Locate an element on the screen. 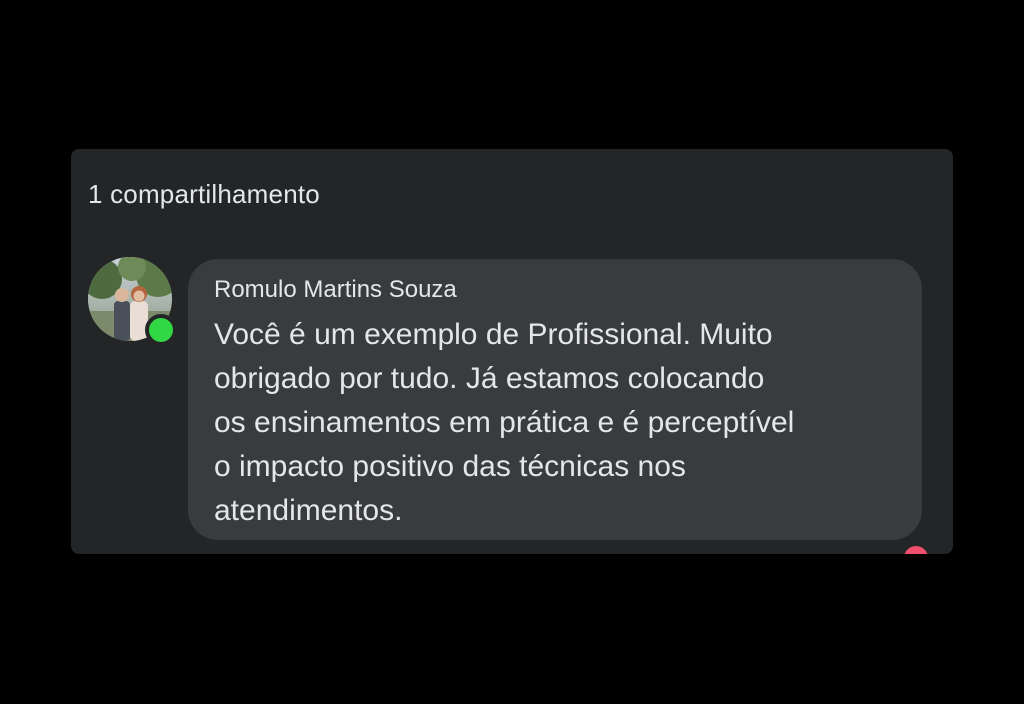  comment-text-line: obrigado por tudo. Já estamos colocando is located at coordinates (489, 378).